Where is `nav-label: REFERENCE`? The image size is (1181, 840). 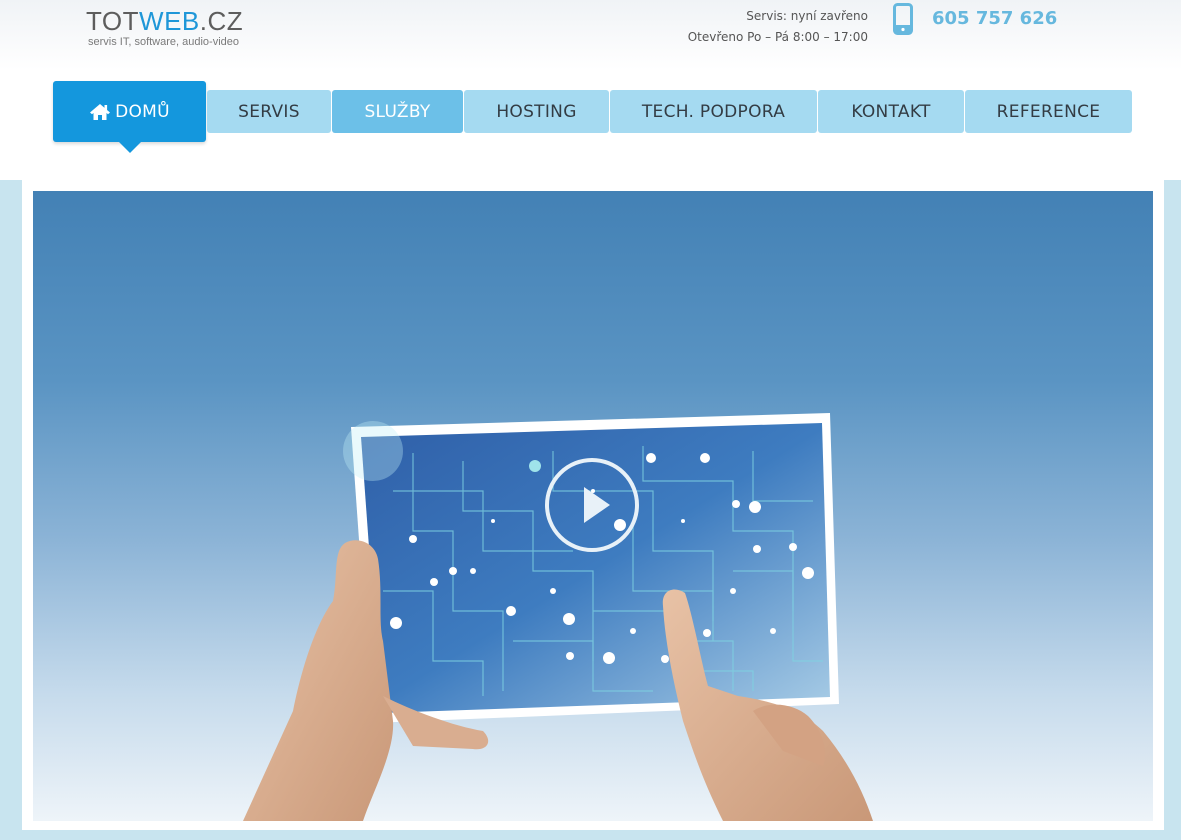
nav-label: REFERENCE is located at coordinates (1048, 111).